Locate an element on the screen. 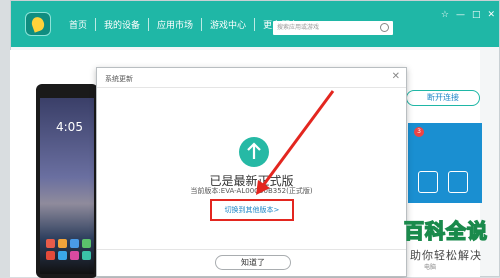 The width and height of the screenshot is (500, 278). phone-preview: 4:05 is located at coordinates (67, 181).